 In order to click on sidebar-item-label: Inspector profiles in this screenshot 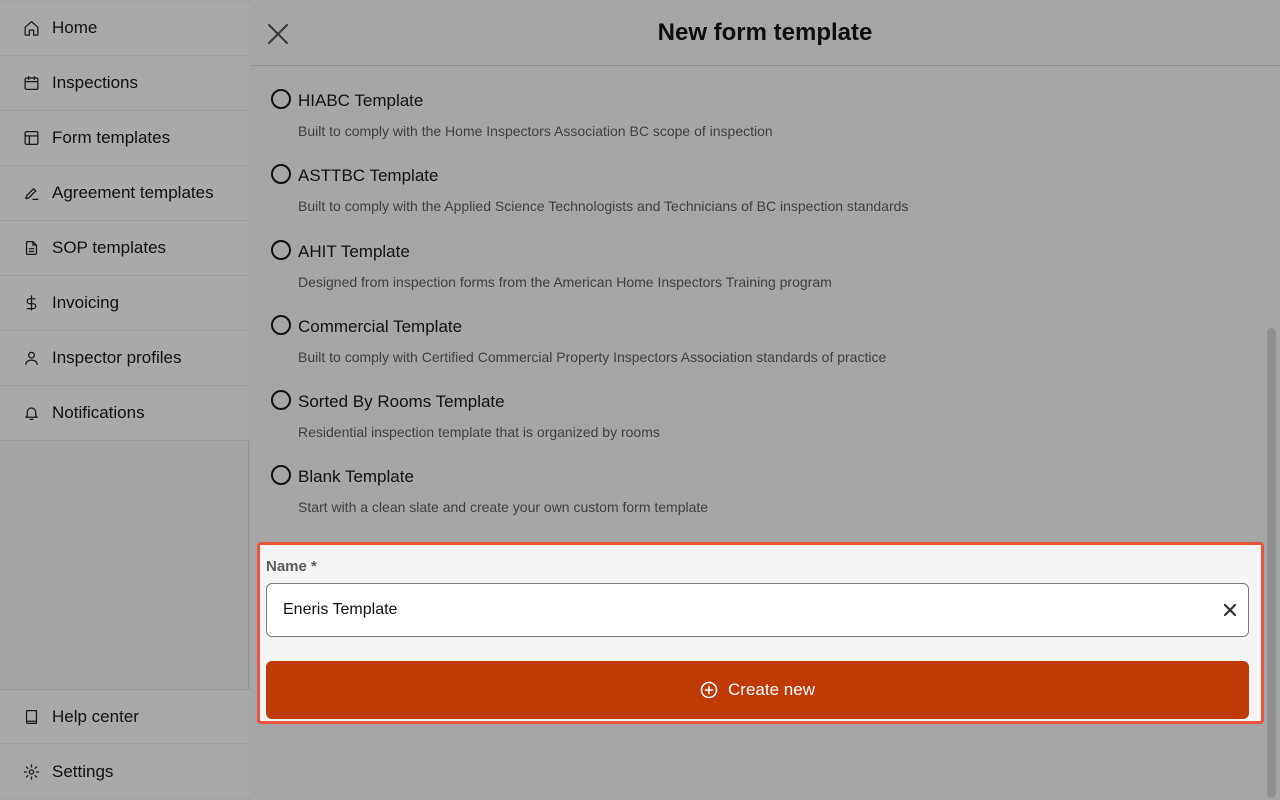, I will do `click(117, 357)`.